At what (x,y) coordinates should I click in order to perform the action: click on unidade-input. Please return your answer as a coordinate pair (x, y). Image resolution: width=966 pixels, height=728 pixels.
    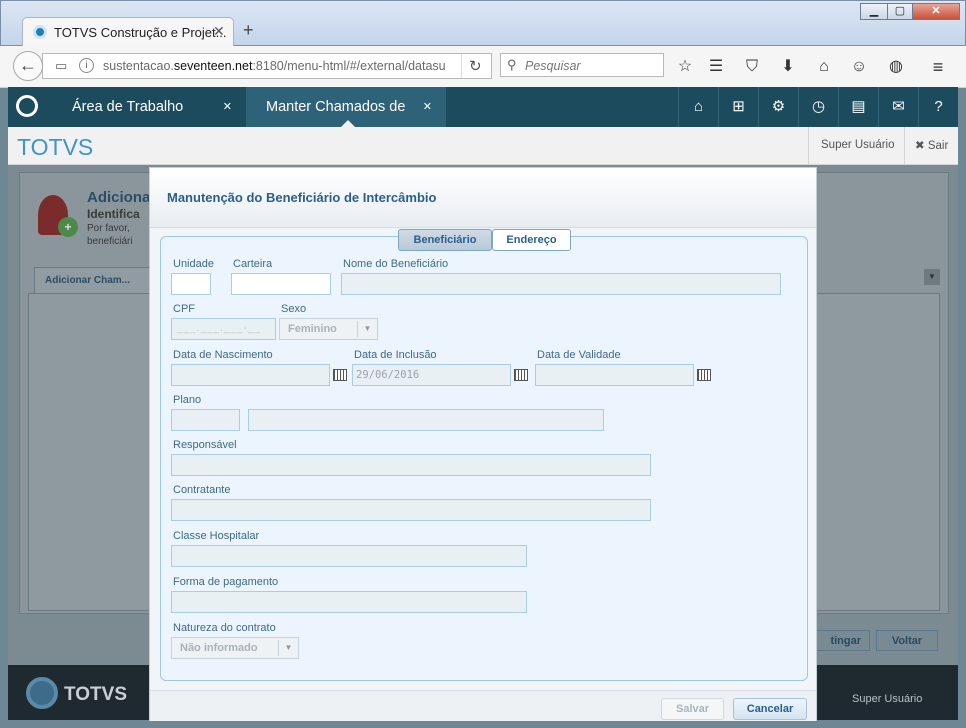
    Looking at the image, I should click on (191, 284).